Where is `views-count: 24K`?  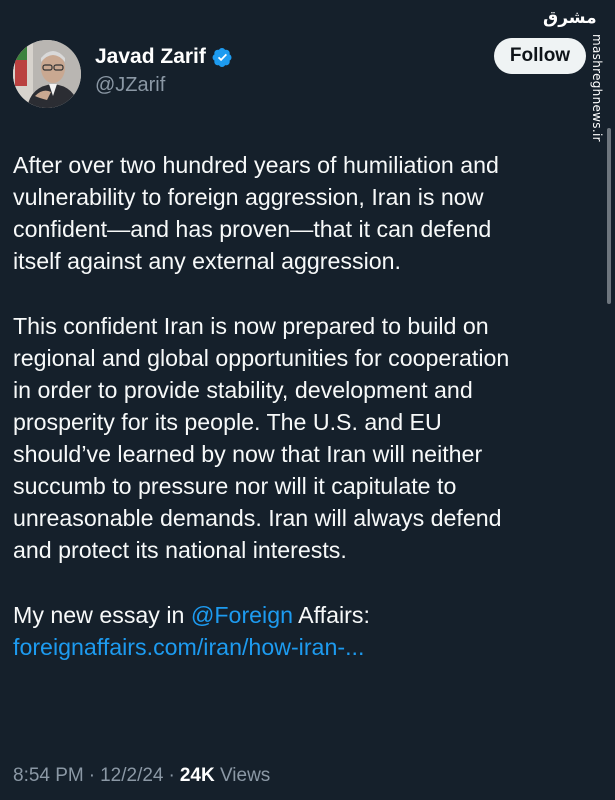 views-count: 24K is located at coordinates (197, 775).